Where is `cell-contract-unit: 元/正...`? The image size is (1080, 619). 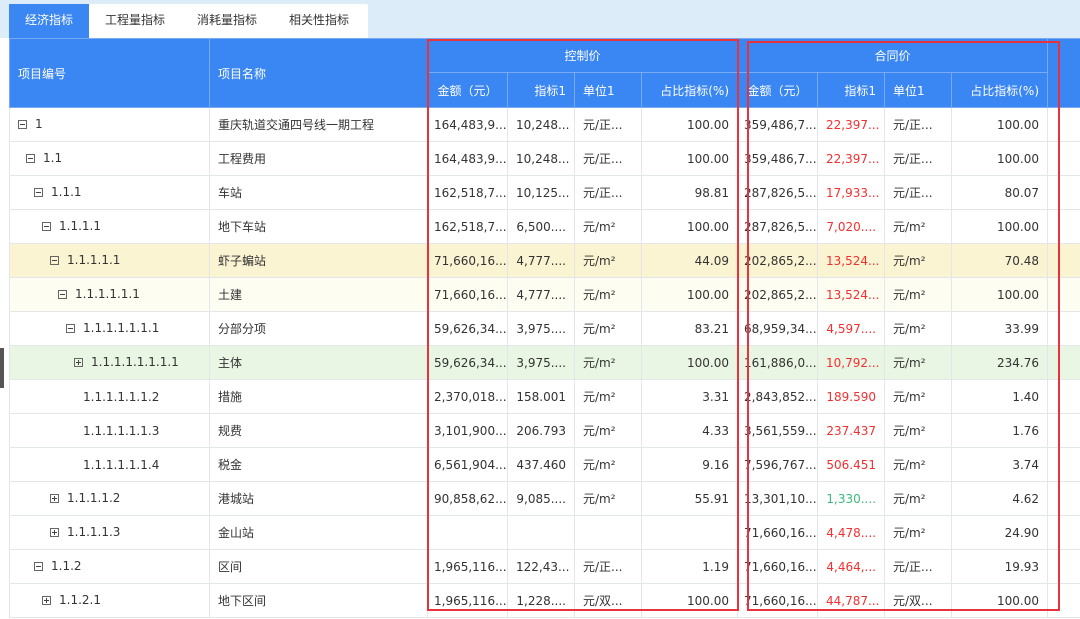 cell-contract-unit: 元/正... is located at coordinates (918, 124).